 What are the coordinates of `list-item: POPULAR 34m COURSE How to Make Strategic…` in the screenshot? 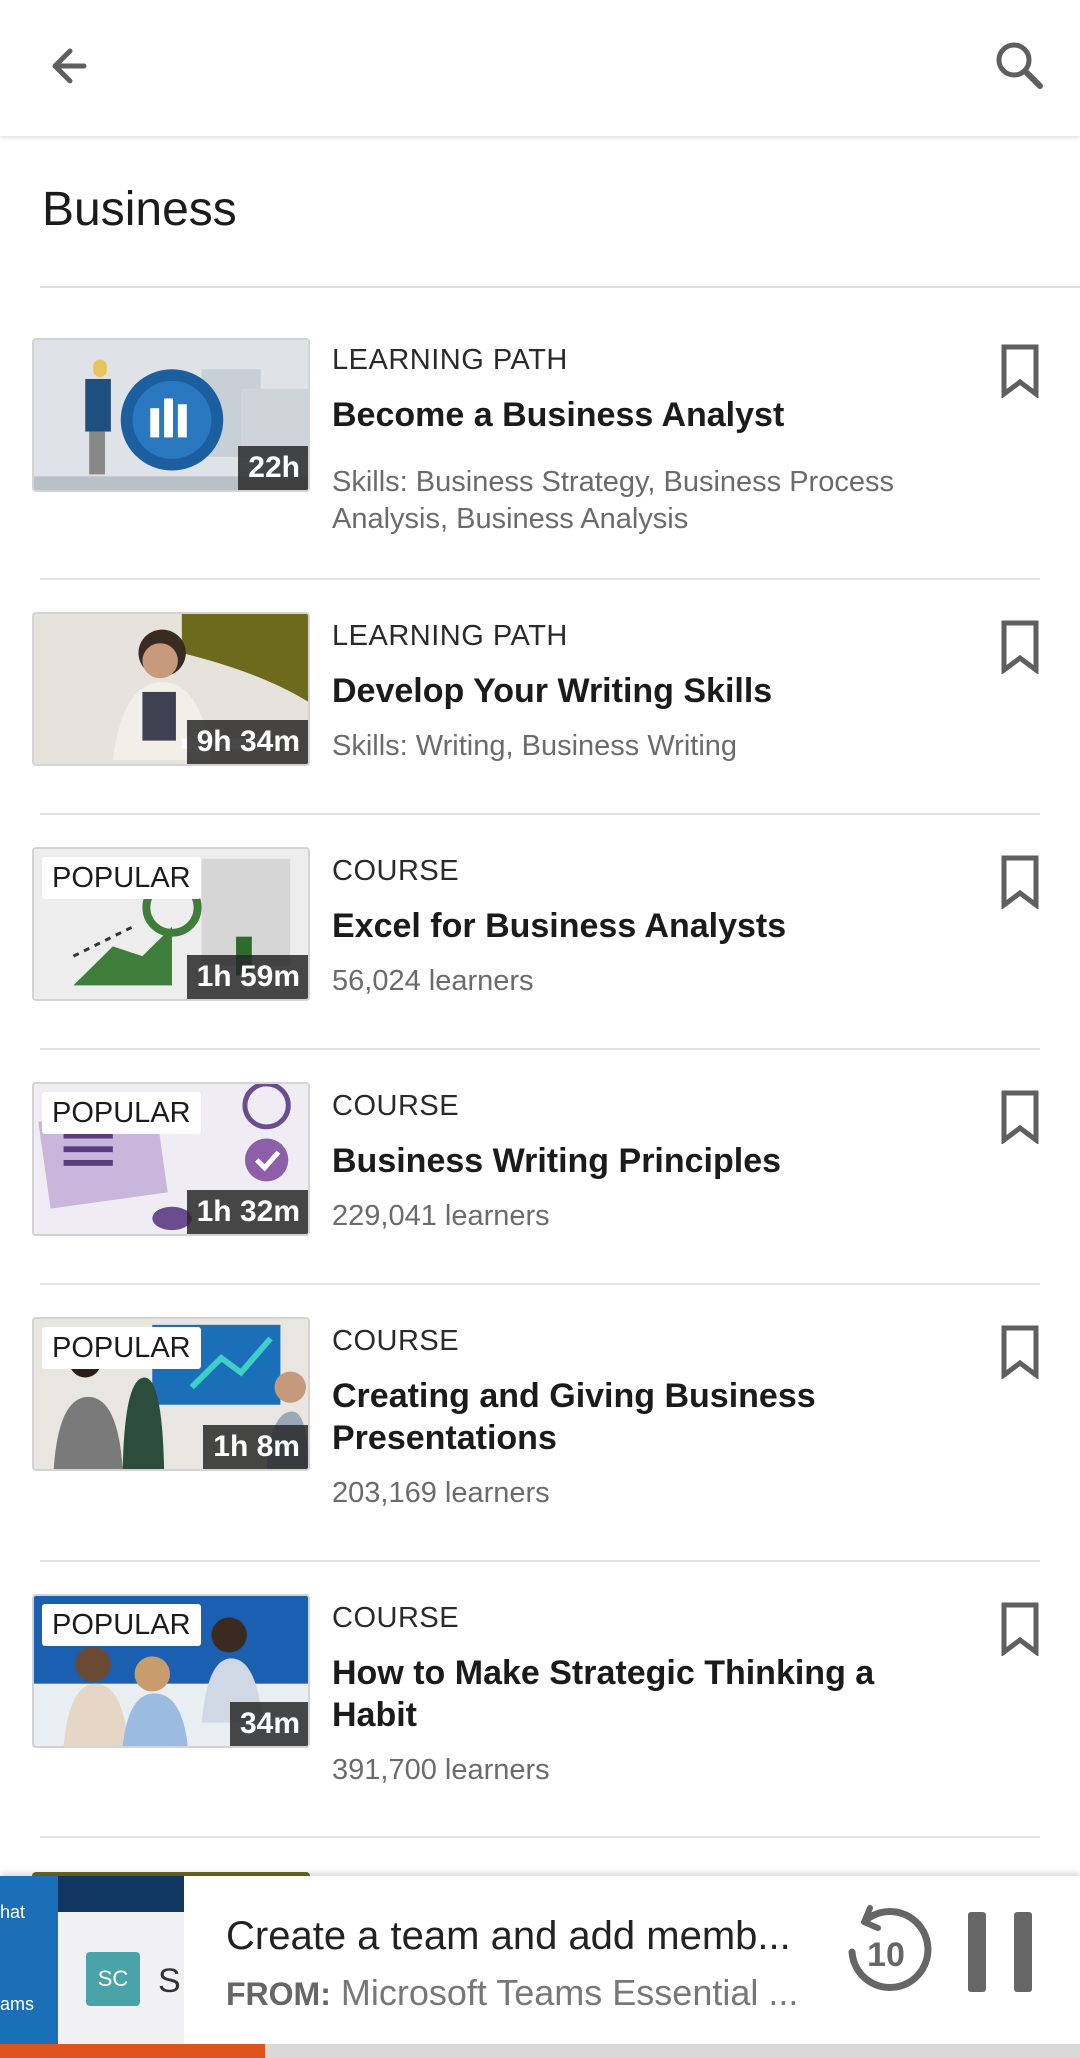 It's located at (540, 1700).